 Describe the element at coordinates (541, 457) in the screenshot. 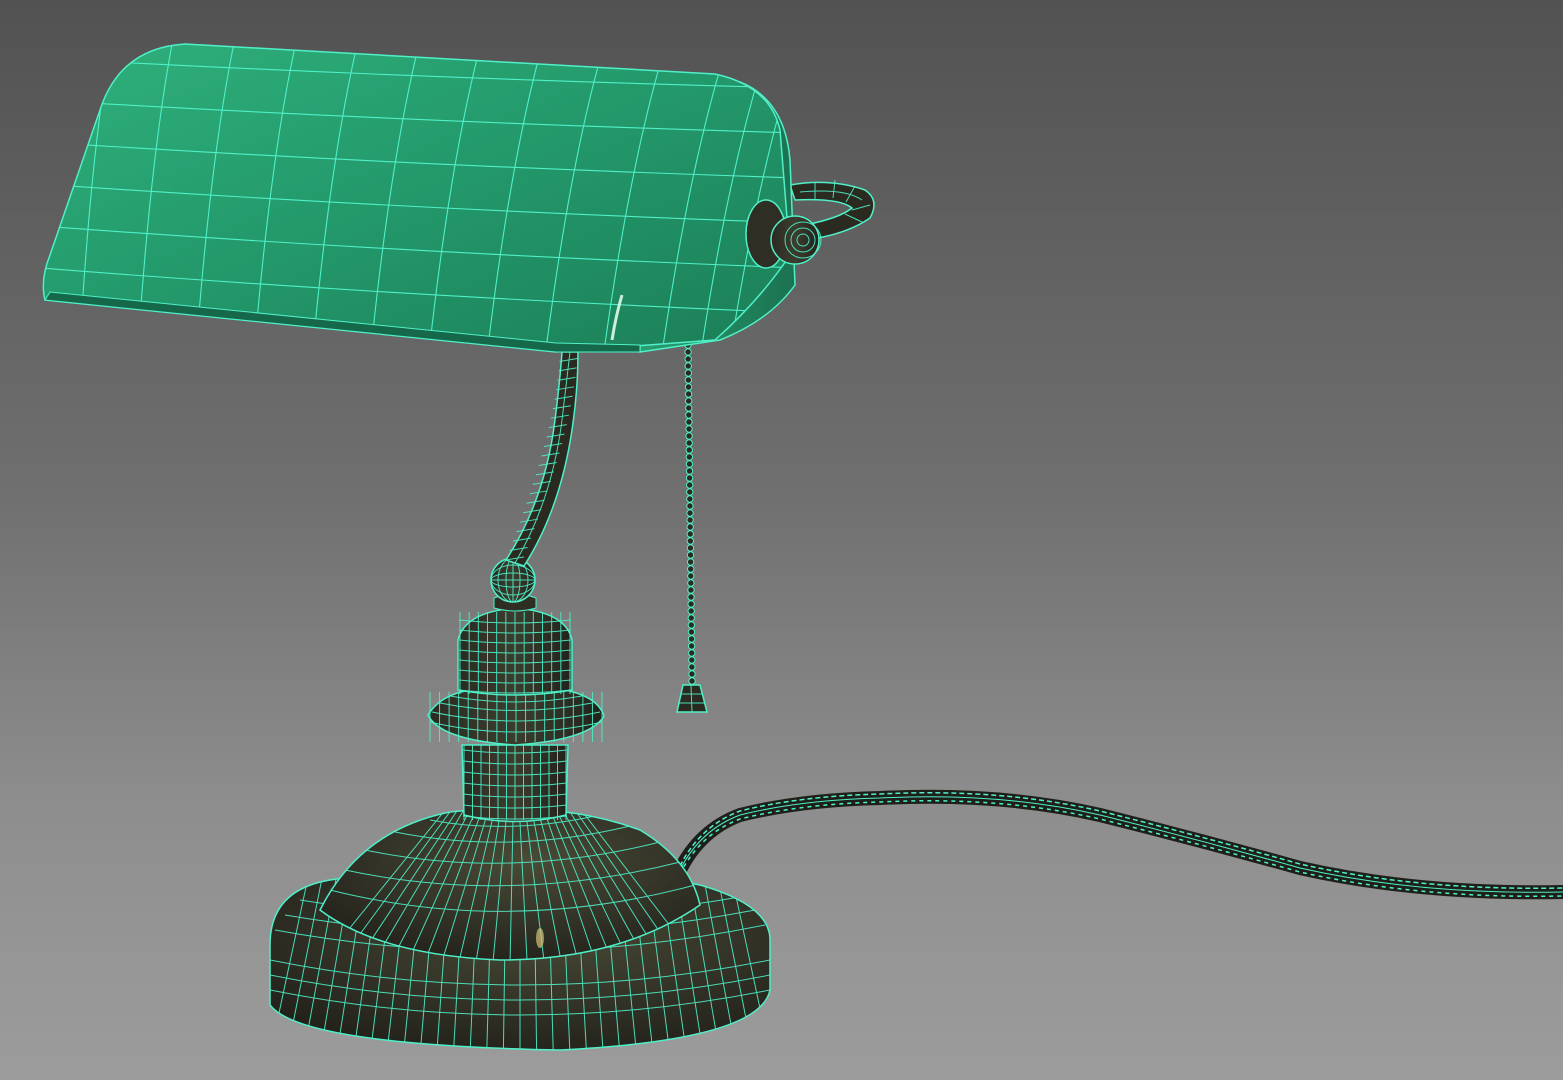

I see `lamp-arm` at that location.